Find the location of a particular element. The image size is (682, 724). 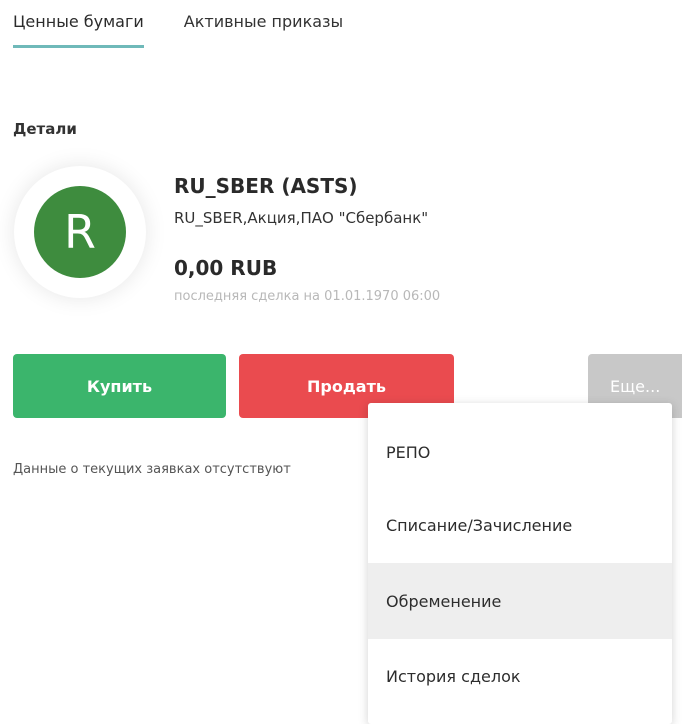

tab-active-orders: Активные приказы is located at coordinates (263, 30).